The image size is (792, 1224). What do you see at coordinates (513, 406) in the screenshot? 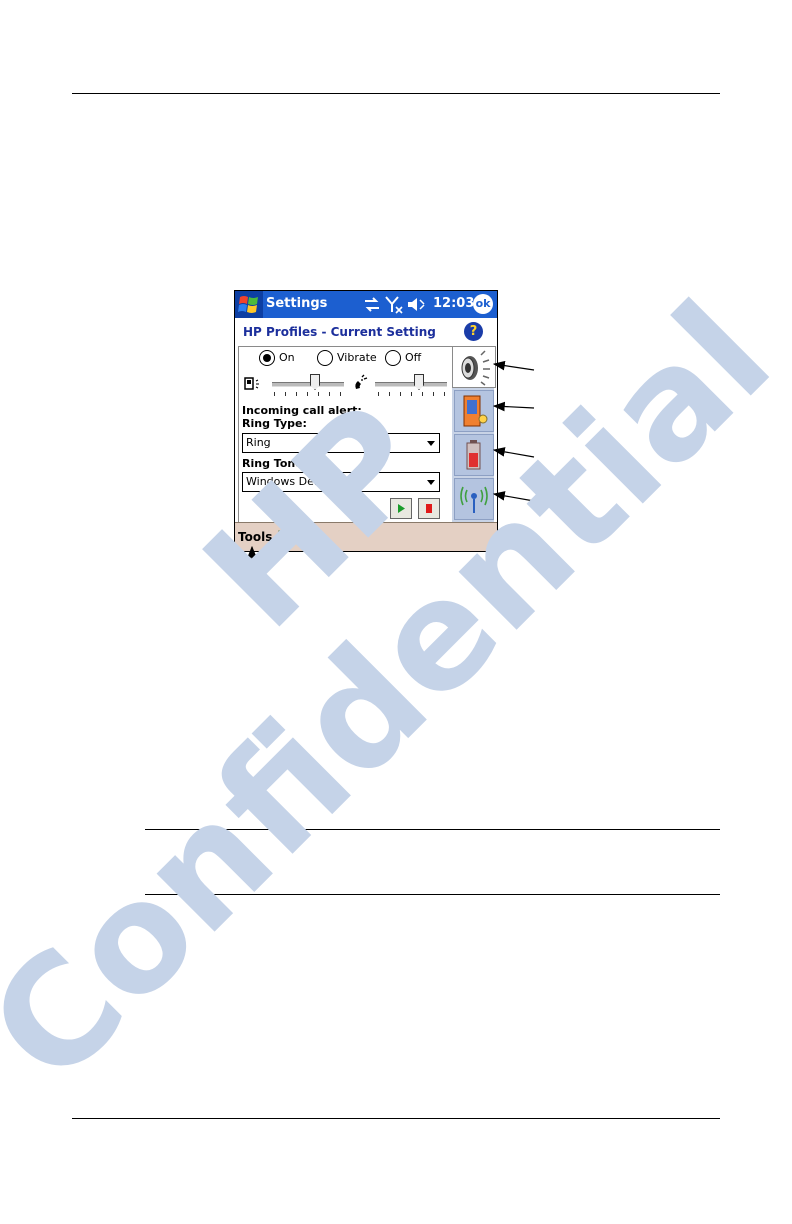
I see `callout-arrow-phone` at bounding box center [513, 406].